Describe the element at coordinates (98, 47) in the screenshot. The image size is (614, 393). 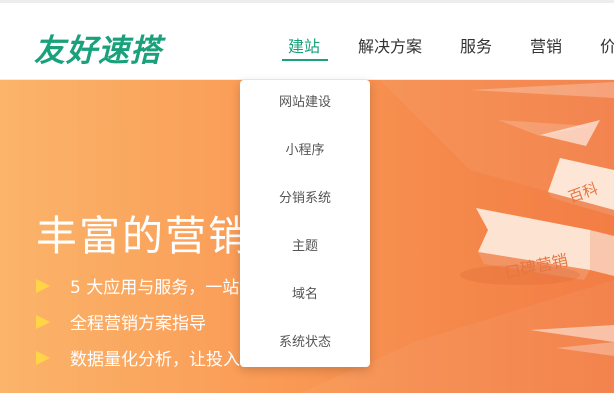
I see `brand-logo: 友好速搭` at that location.